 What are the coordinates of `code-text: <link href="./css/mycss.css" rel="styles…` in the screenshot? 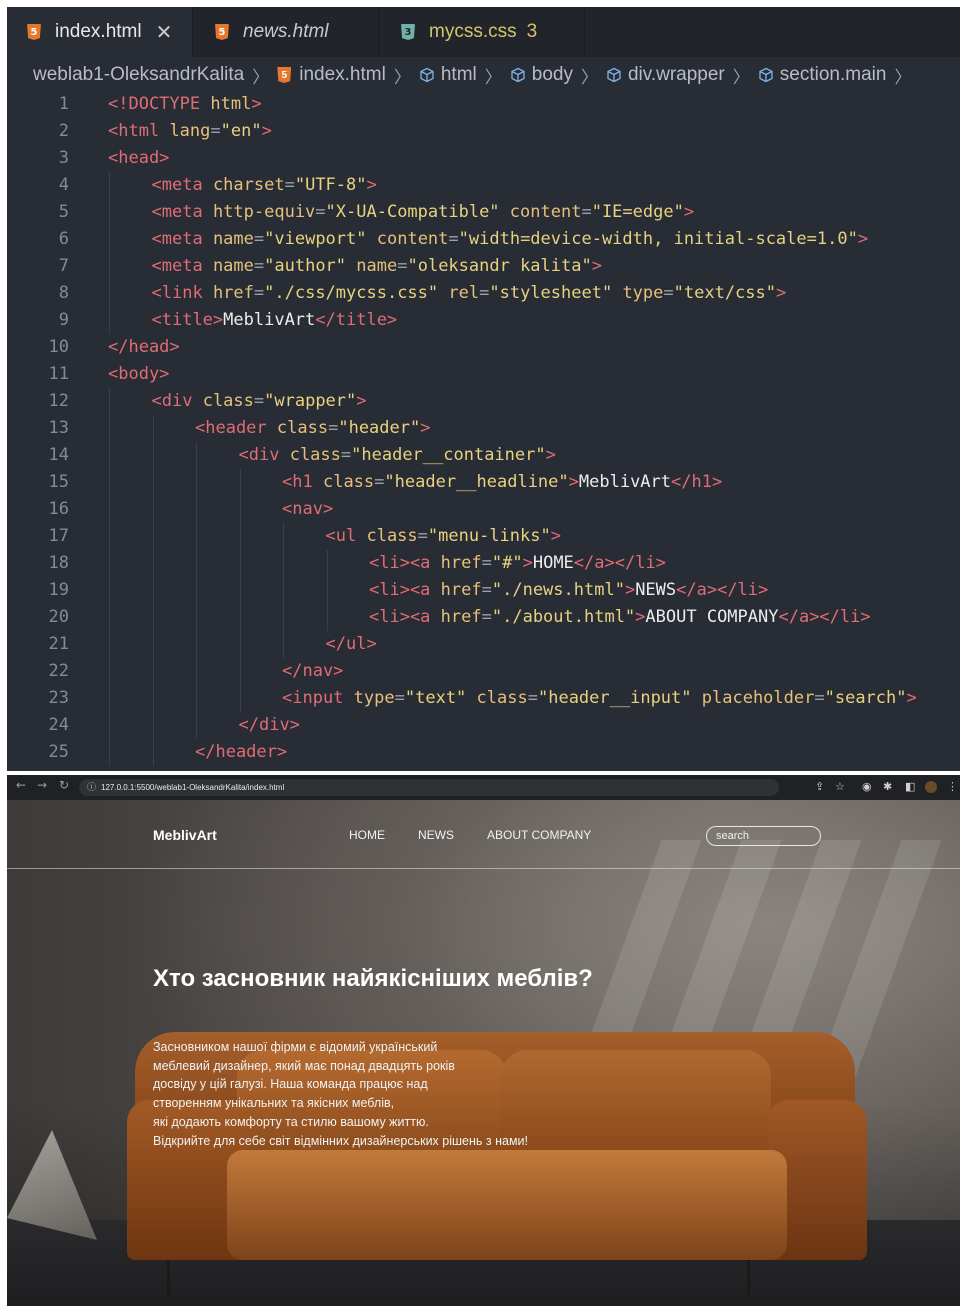 It's located at (469, 293).